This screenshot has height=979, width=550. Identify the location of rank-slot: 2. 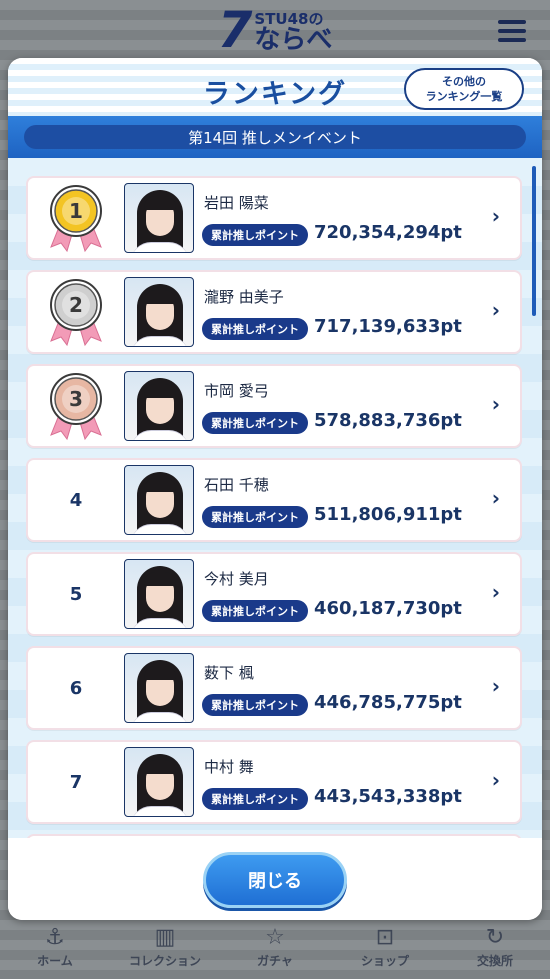
(76, 312).